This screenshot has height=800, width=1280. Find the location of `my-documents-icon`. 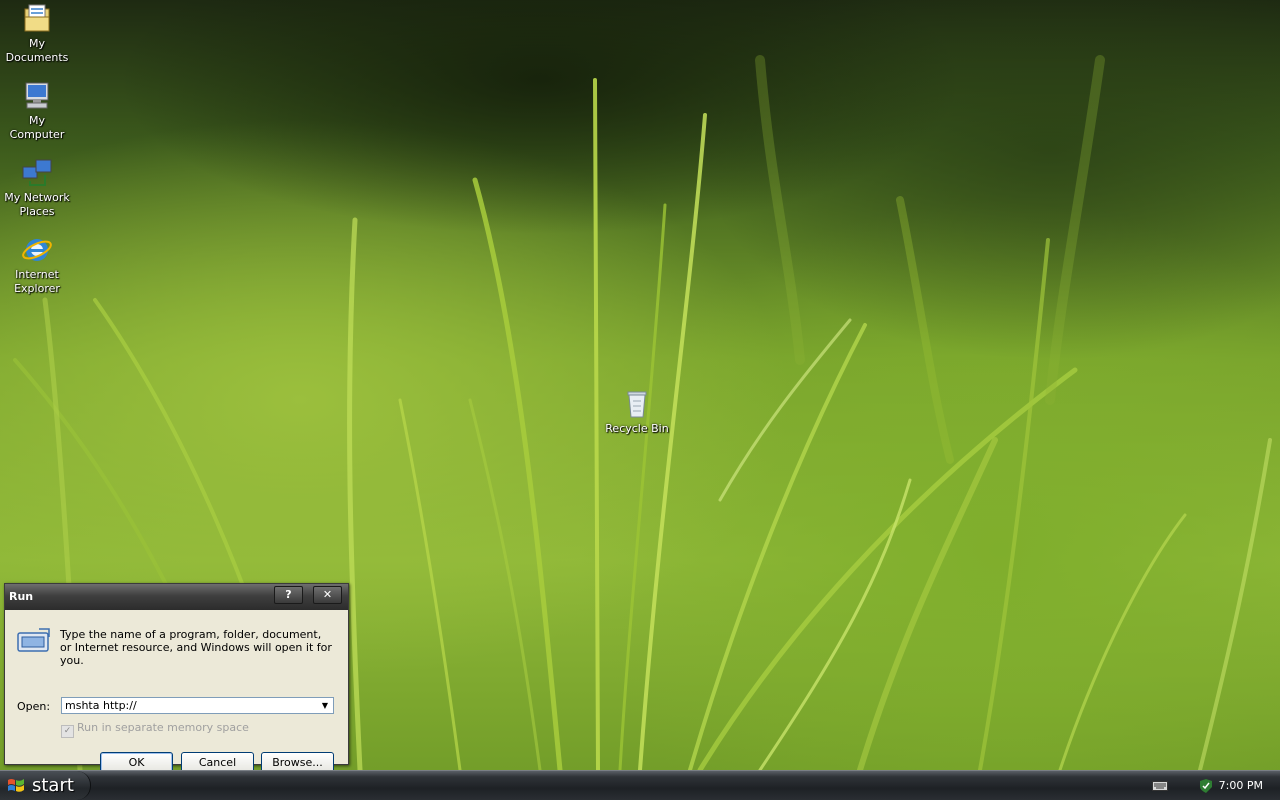

my-documents-icon is located at coordinates (37, 18).